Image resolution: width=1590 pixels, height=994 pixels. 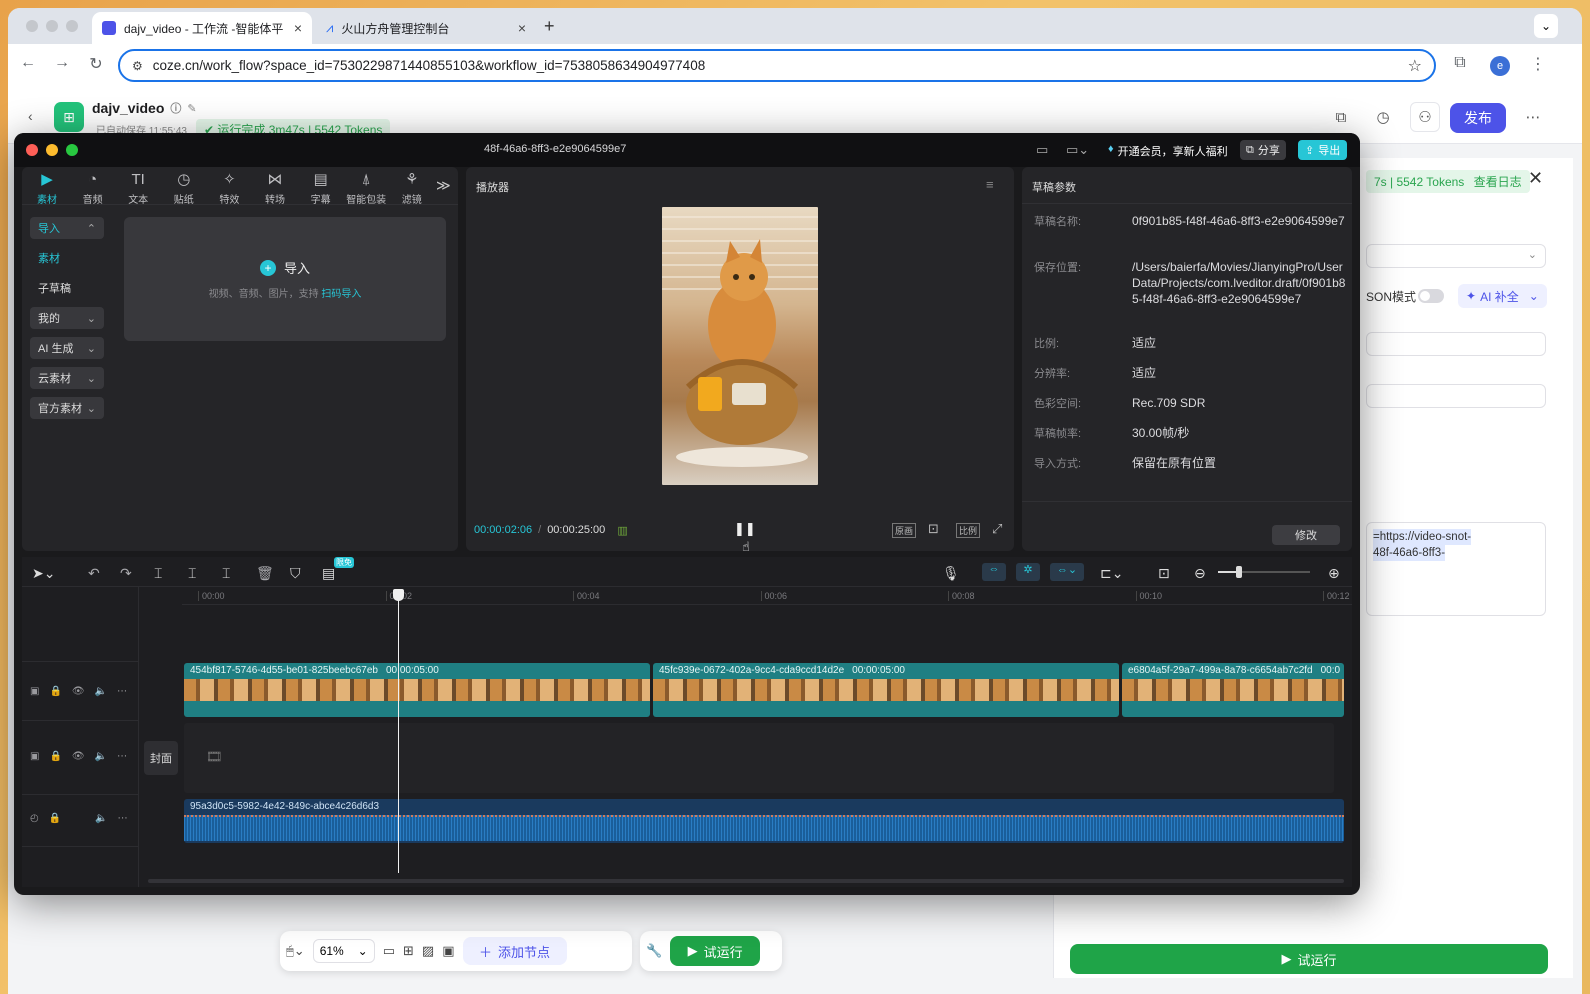 I want to click on zoom-out-icon: ⊖, so click(x=1200, y=573).